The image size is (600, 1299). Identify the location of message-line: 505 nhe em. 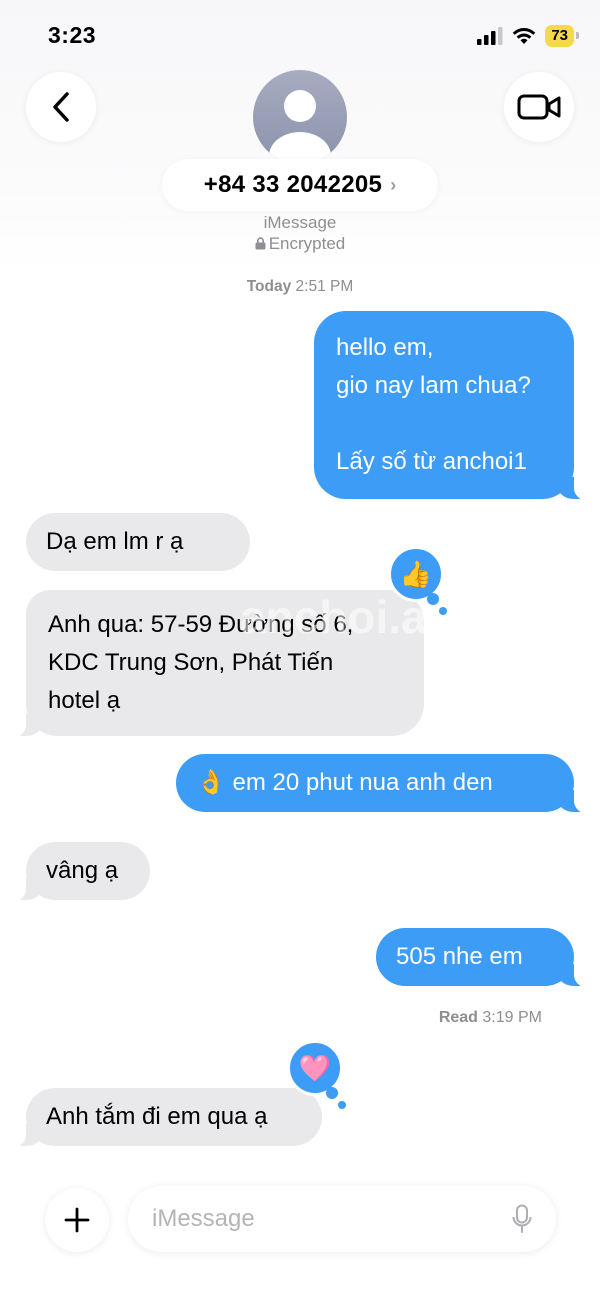
(459, 956).